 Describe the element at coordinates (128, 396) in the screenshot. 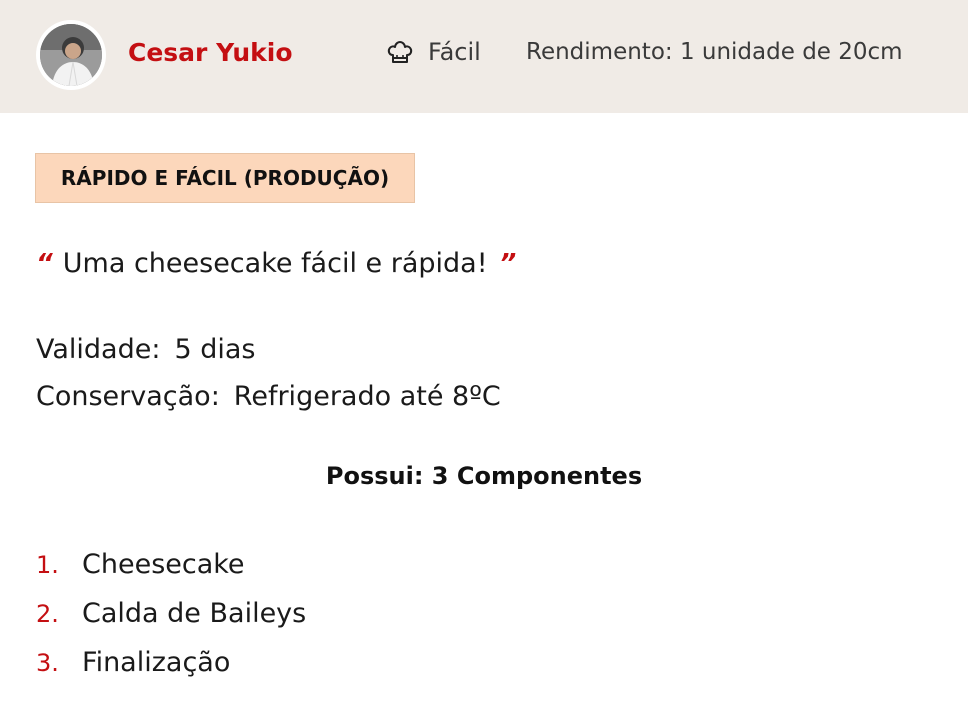

I see `conservacao-label: Conservação:` at that location.